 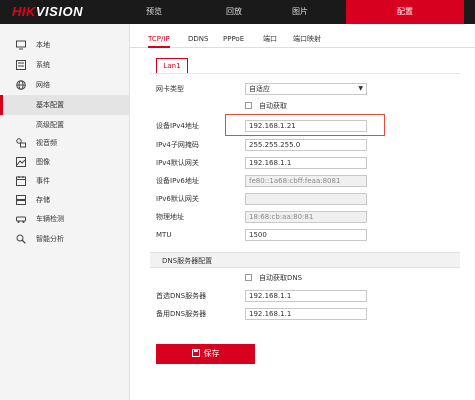 What do you see at coordinates (306, 296) in the screenshot?
I see `primary-dns-field` at bounding box center [306, 296].